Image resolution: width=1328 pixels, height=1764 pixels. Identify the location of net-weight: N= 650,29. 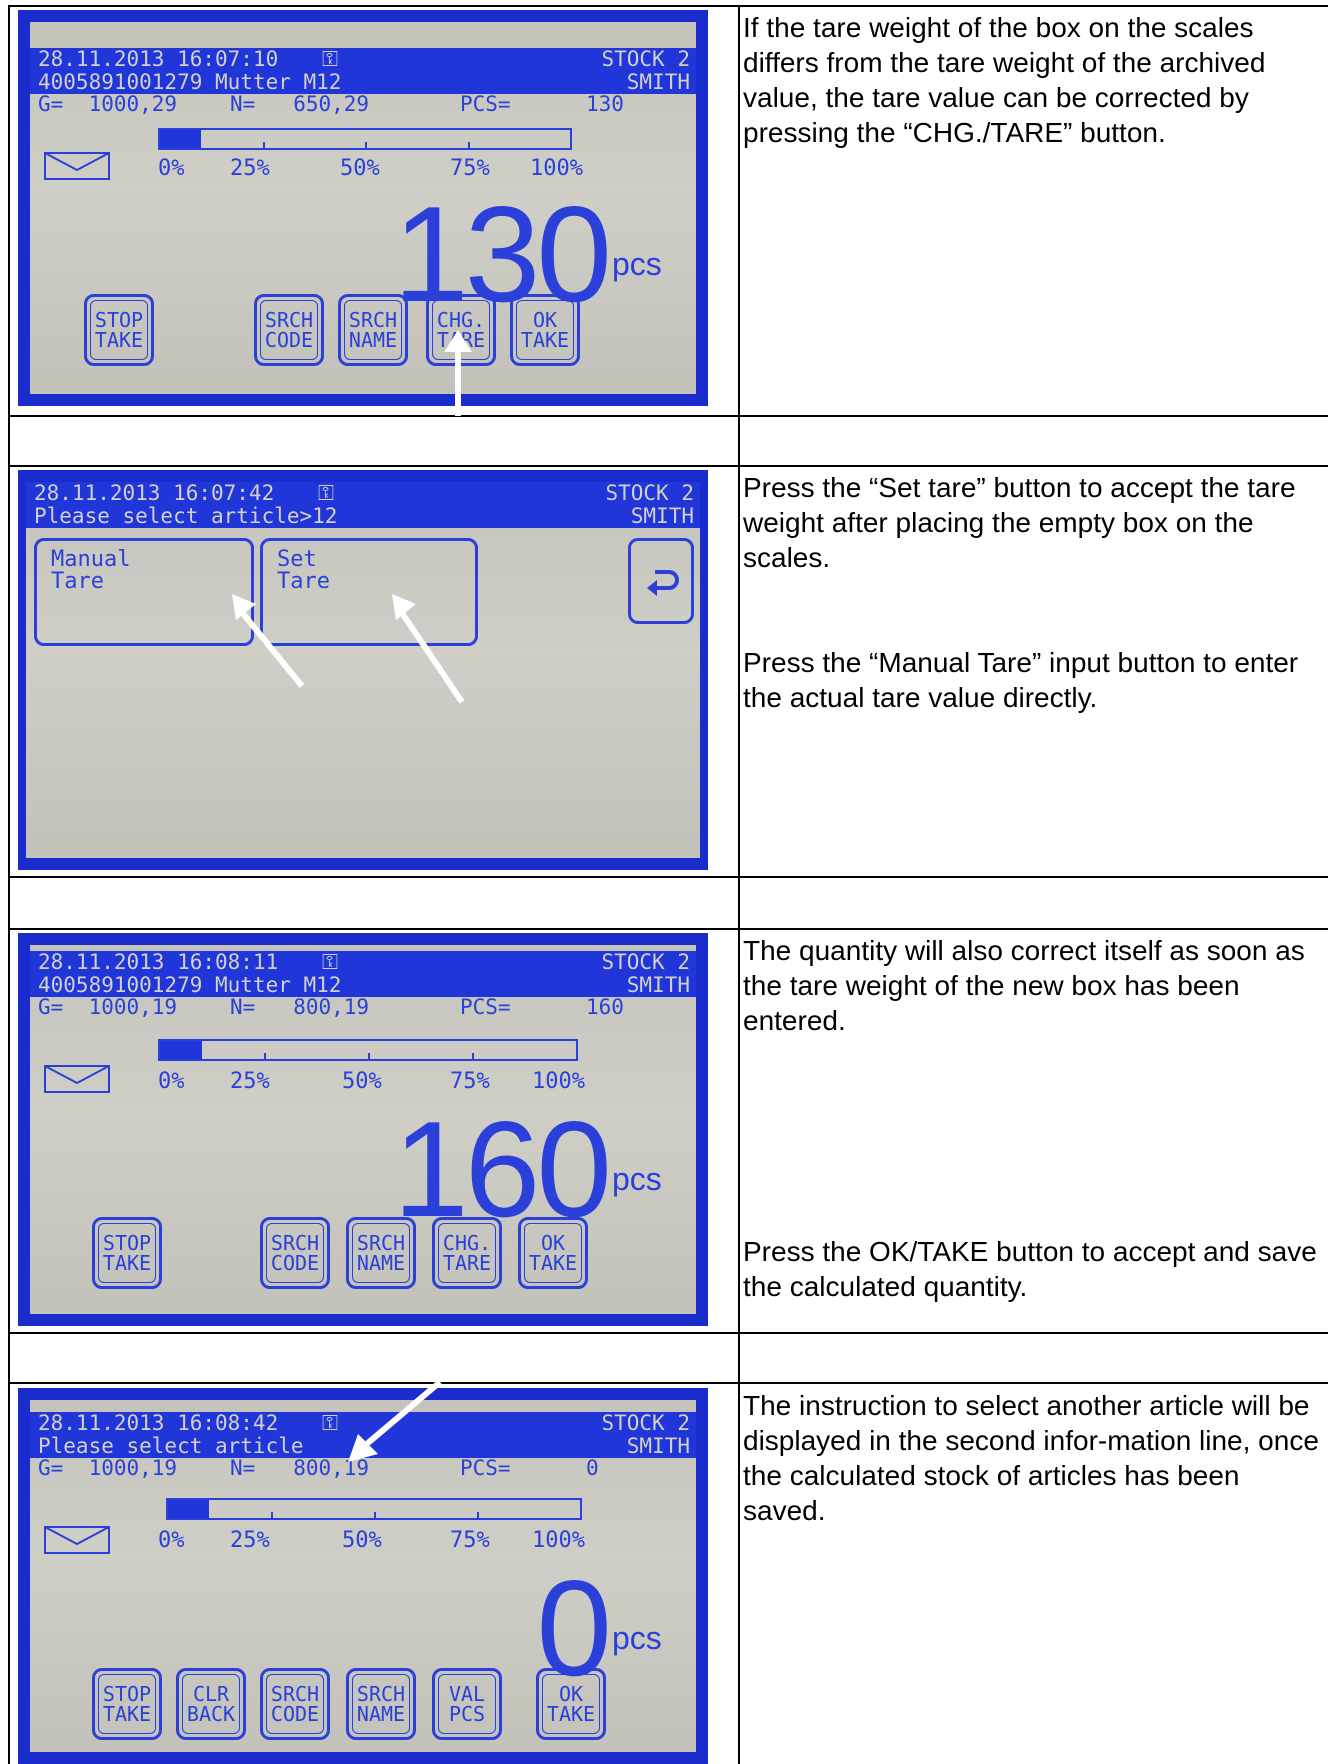
(300, 104).